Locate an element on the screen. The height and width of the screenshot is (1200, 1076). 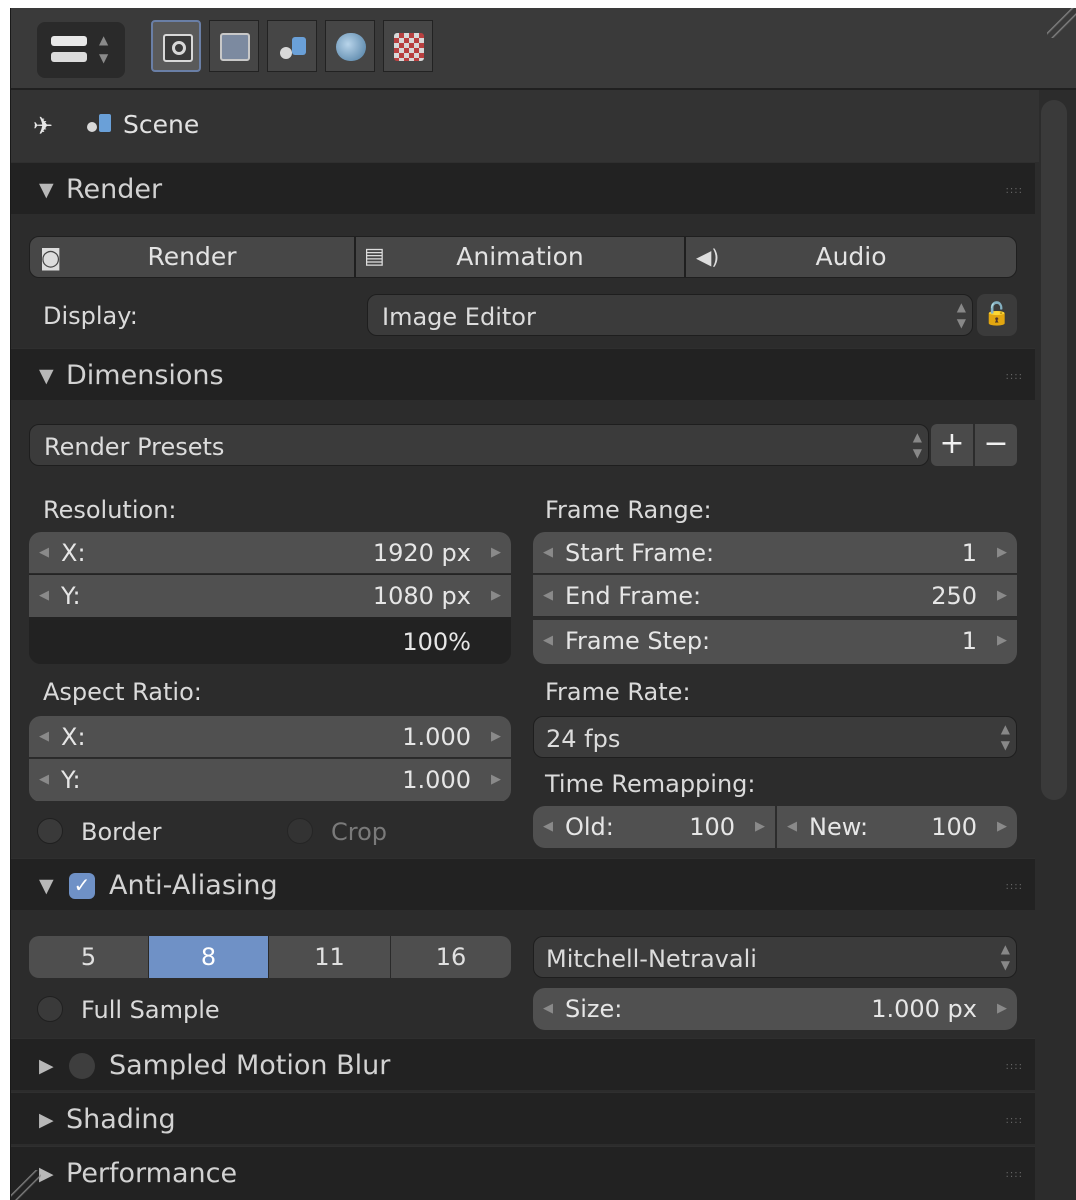
button-label: Render is located at coordinates (192, 256).